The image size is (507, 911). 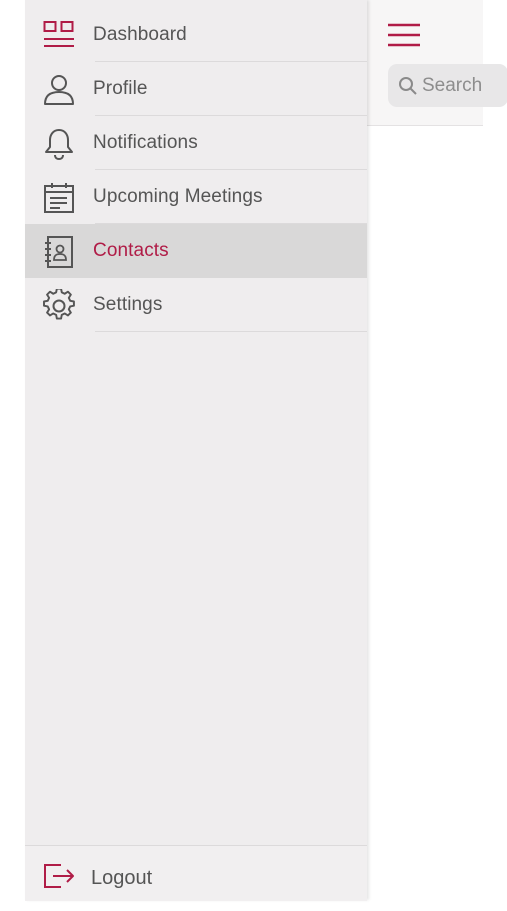 What do you see at coordinates (120, 88) in the screenshot?
I see `menu-item-label: Profile` at bounding box center [120, 88].